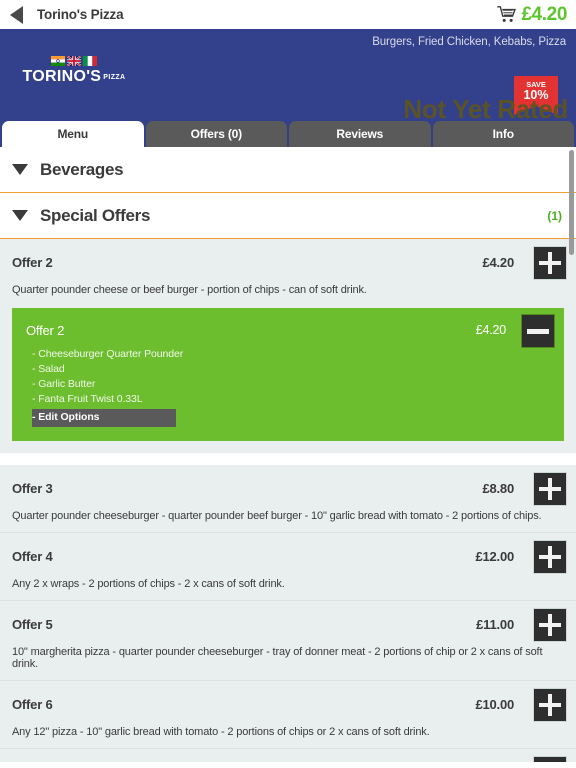  I want to click on logo-name: TORINO'S, so click(62, 76).